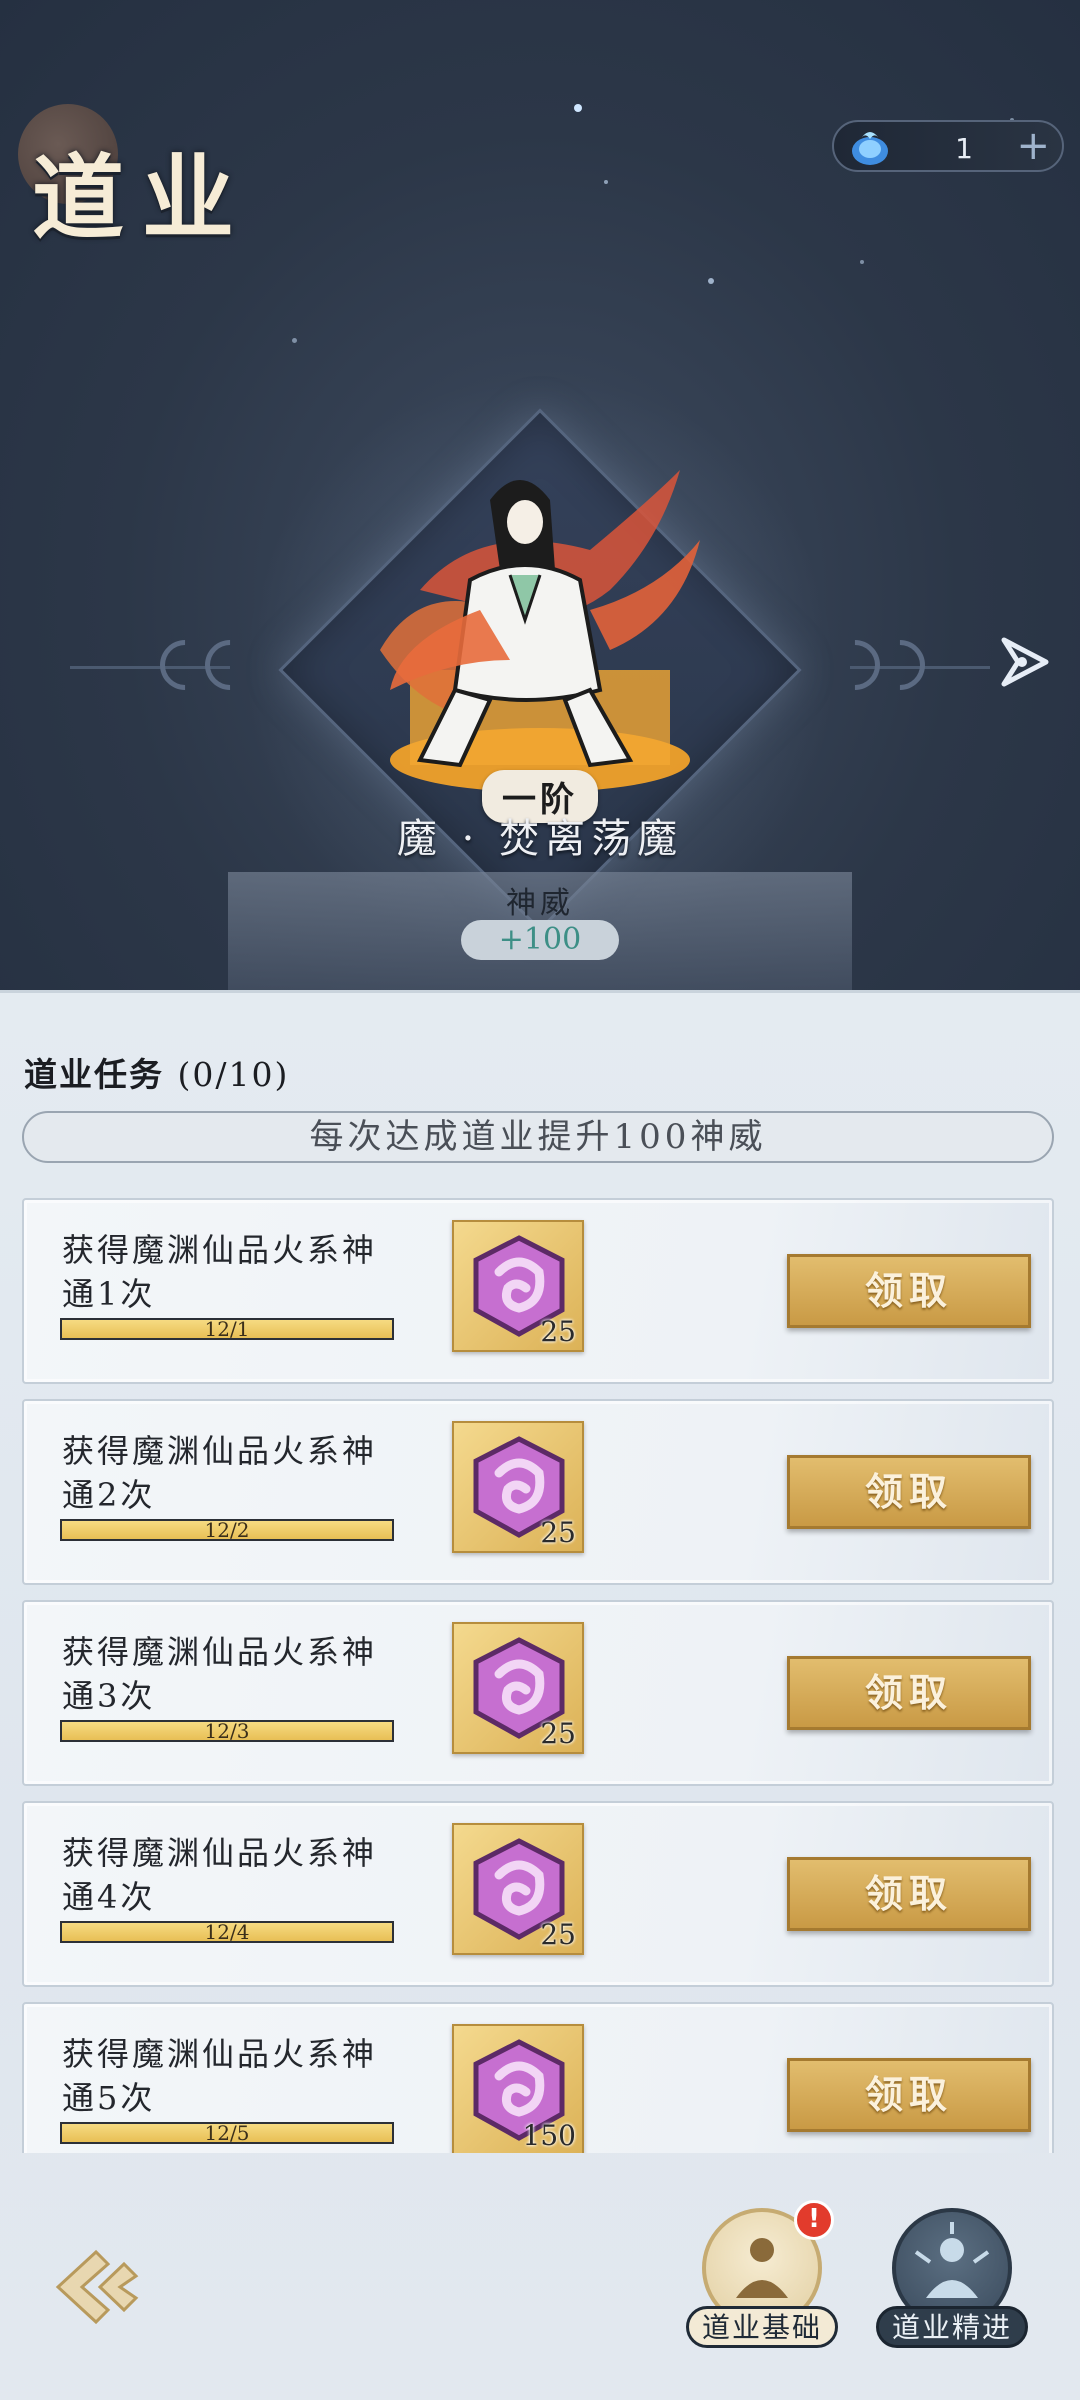  What do you see at coordinates (952, 2278) in the screenshot?
I see `advanced-nav-button: 道业精进` at bounding box center [952, 2278].